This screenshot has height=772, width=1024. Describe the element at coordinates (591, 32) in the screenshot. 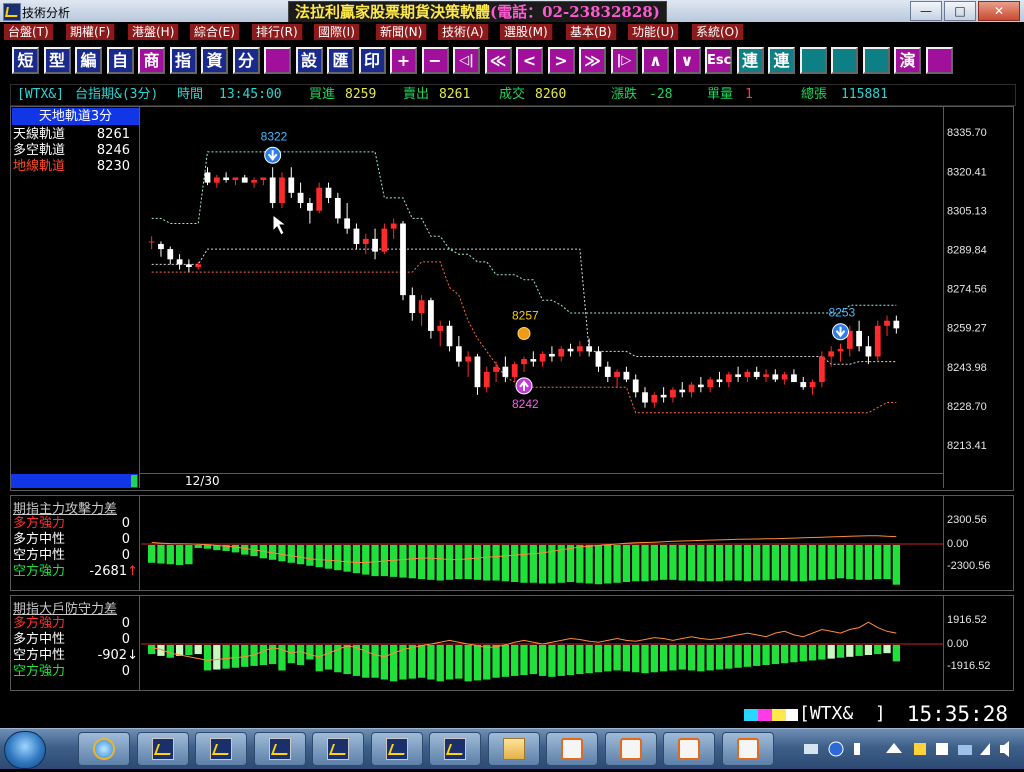

I see `menu-fundamentals: 基本(B)` at that location.